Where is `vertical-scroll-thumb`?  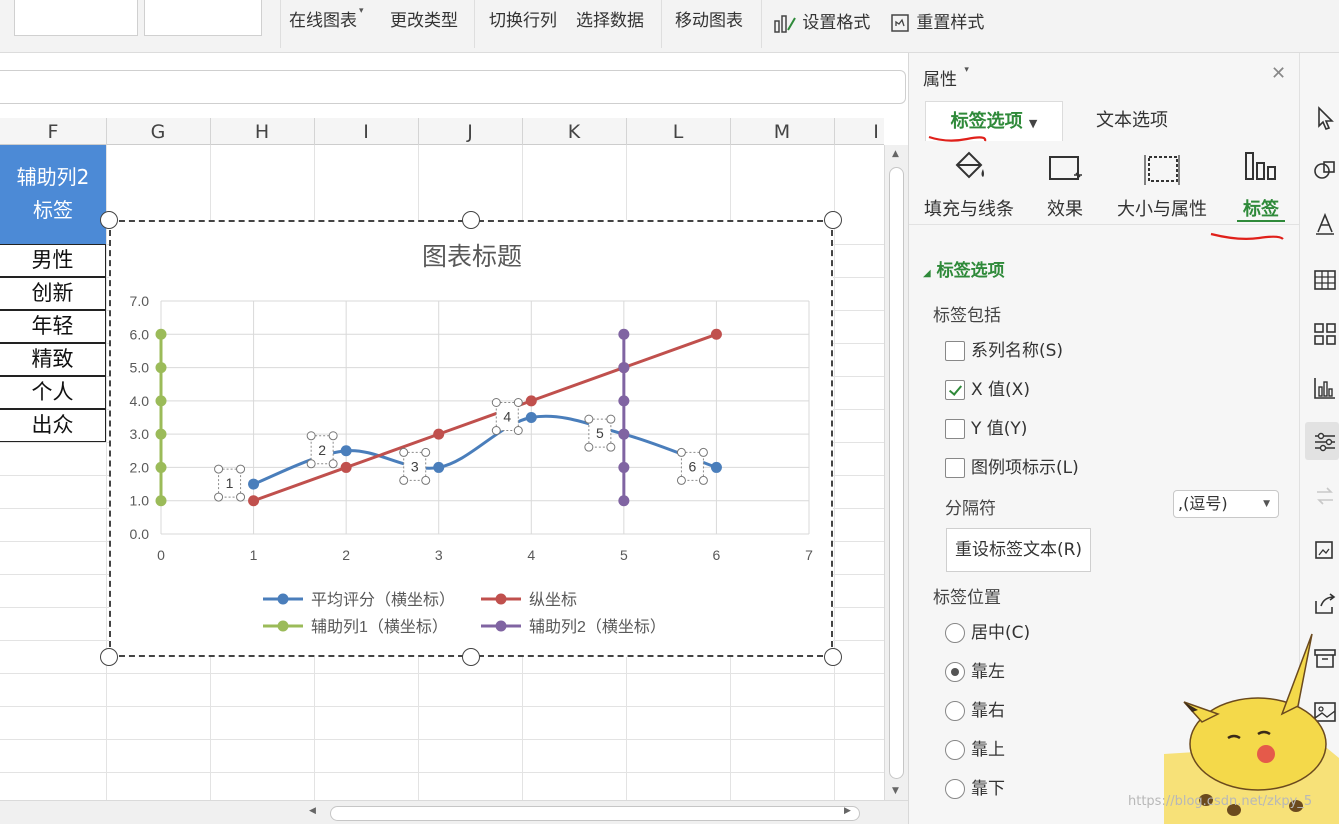 vertical-scroll-thumb is located at coordinates (896, 473).